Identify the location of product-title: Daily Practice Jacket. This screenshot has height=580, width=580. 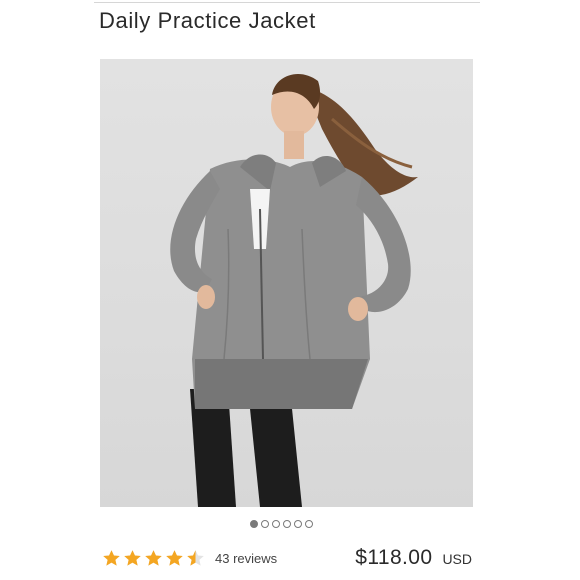
(207, 20).